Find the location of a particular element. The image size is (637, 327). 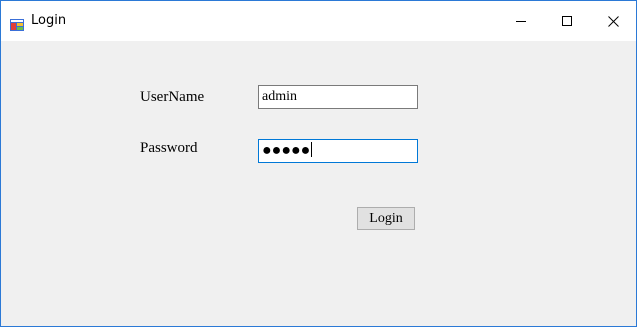

close-button is located at coordinates (613, 21).